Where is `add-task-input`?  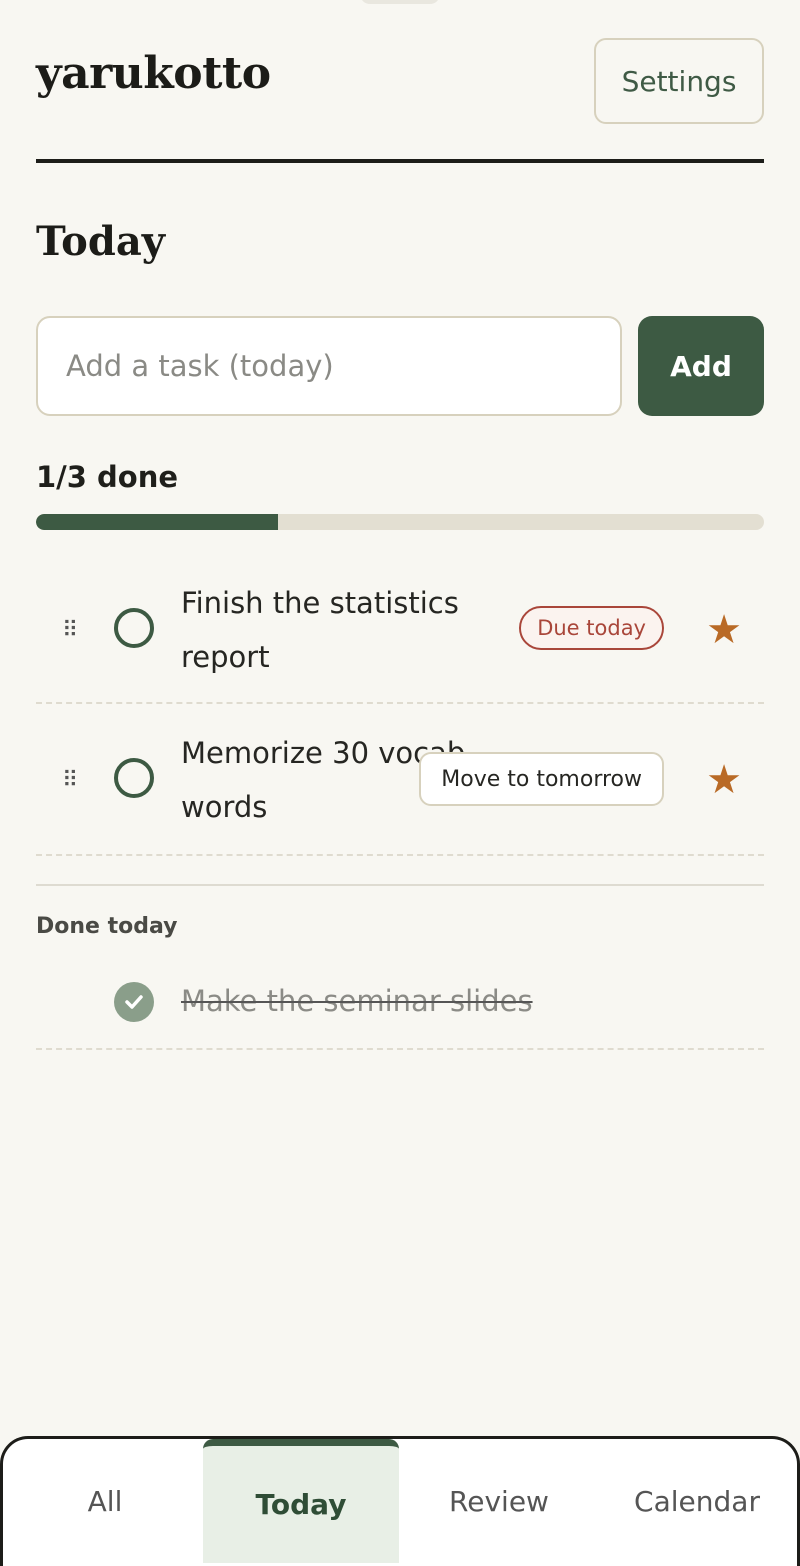 add-task-input is located at coordinates (329, 366).